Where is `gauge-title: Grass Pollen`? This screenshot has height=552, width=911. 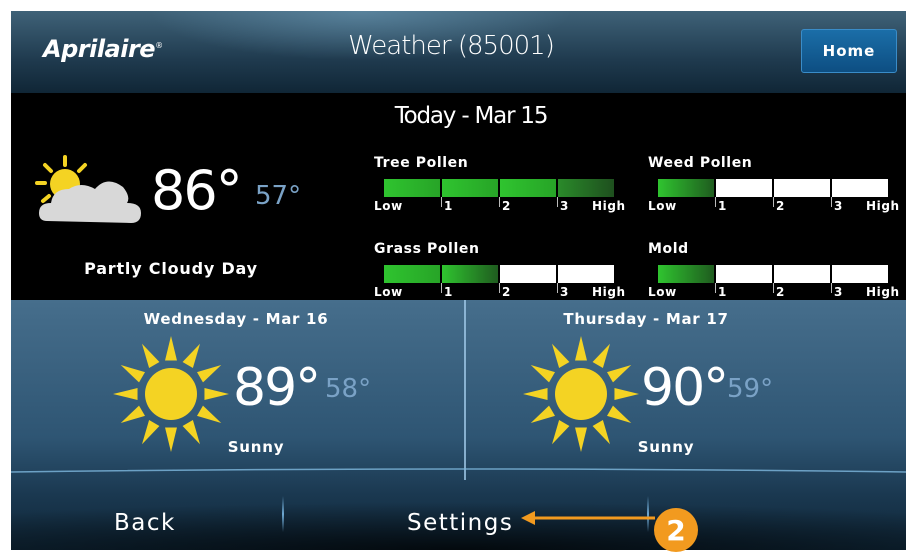
gauge-title: Grass Pollen is located at coordinates (427, 249).